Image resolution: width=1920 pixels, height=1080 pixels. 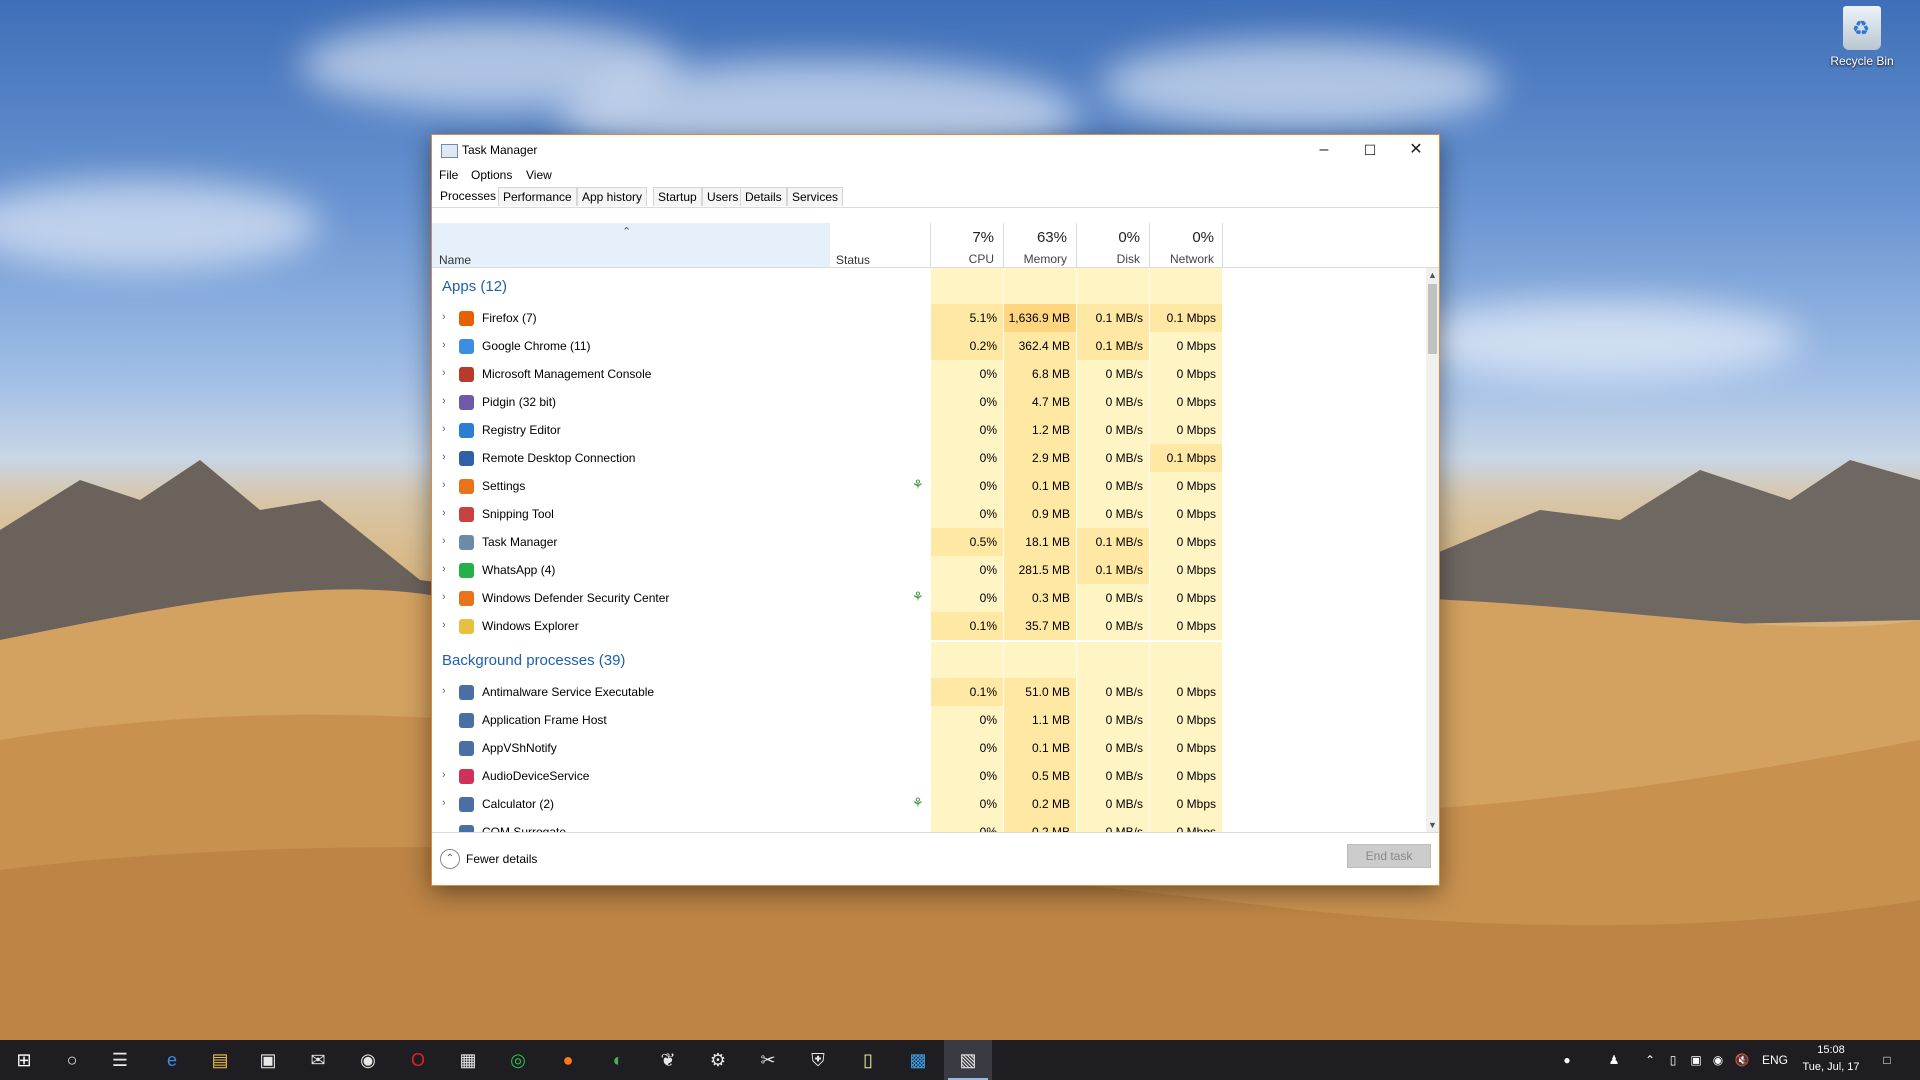 What do you see at coordinates (468, 196) in the screenshot?
I see `tab-processes: Processes` at bounding box center [468, 196].